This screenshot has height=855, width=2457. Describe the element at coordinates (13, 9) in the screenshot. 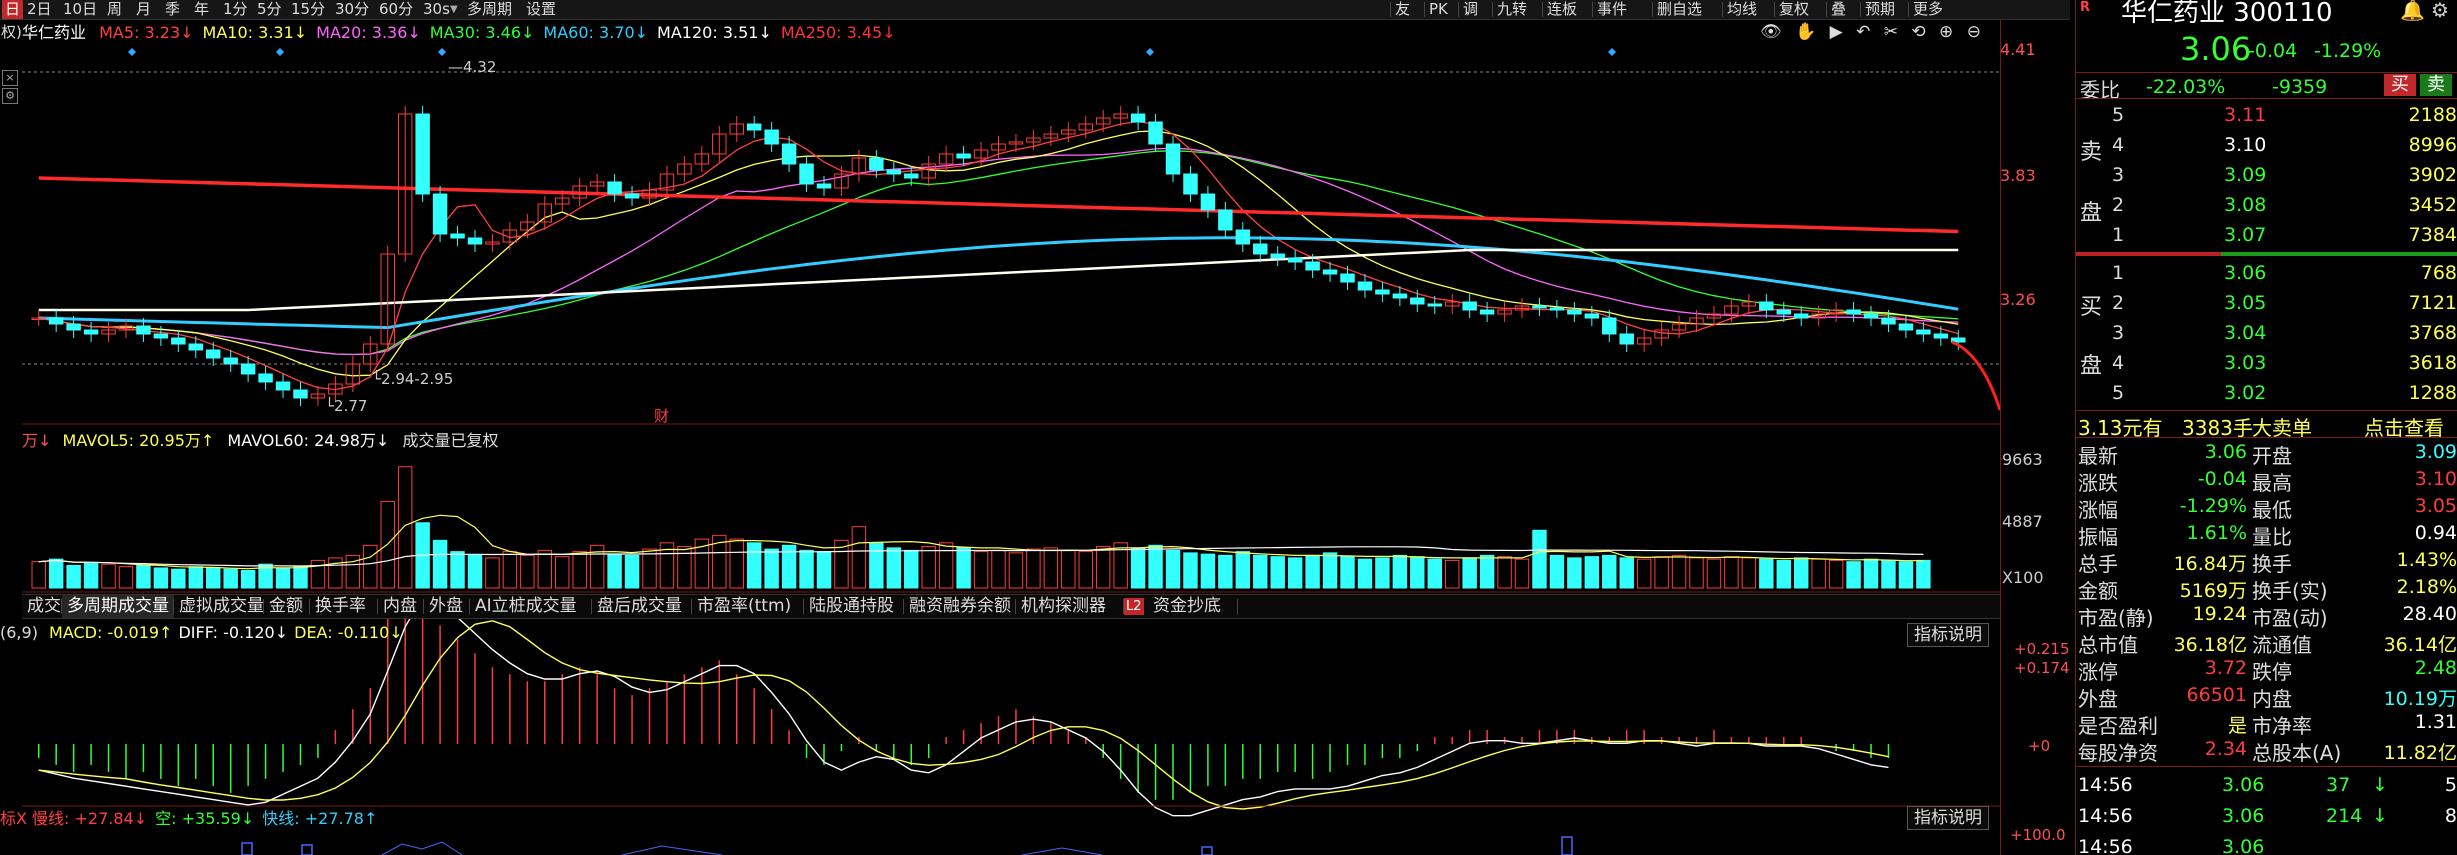

I see `period-tab: 日` at that location.